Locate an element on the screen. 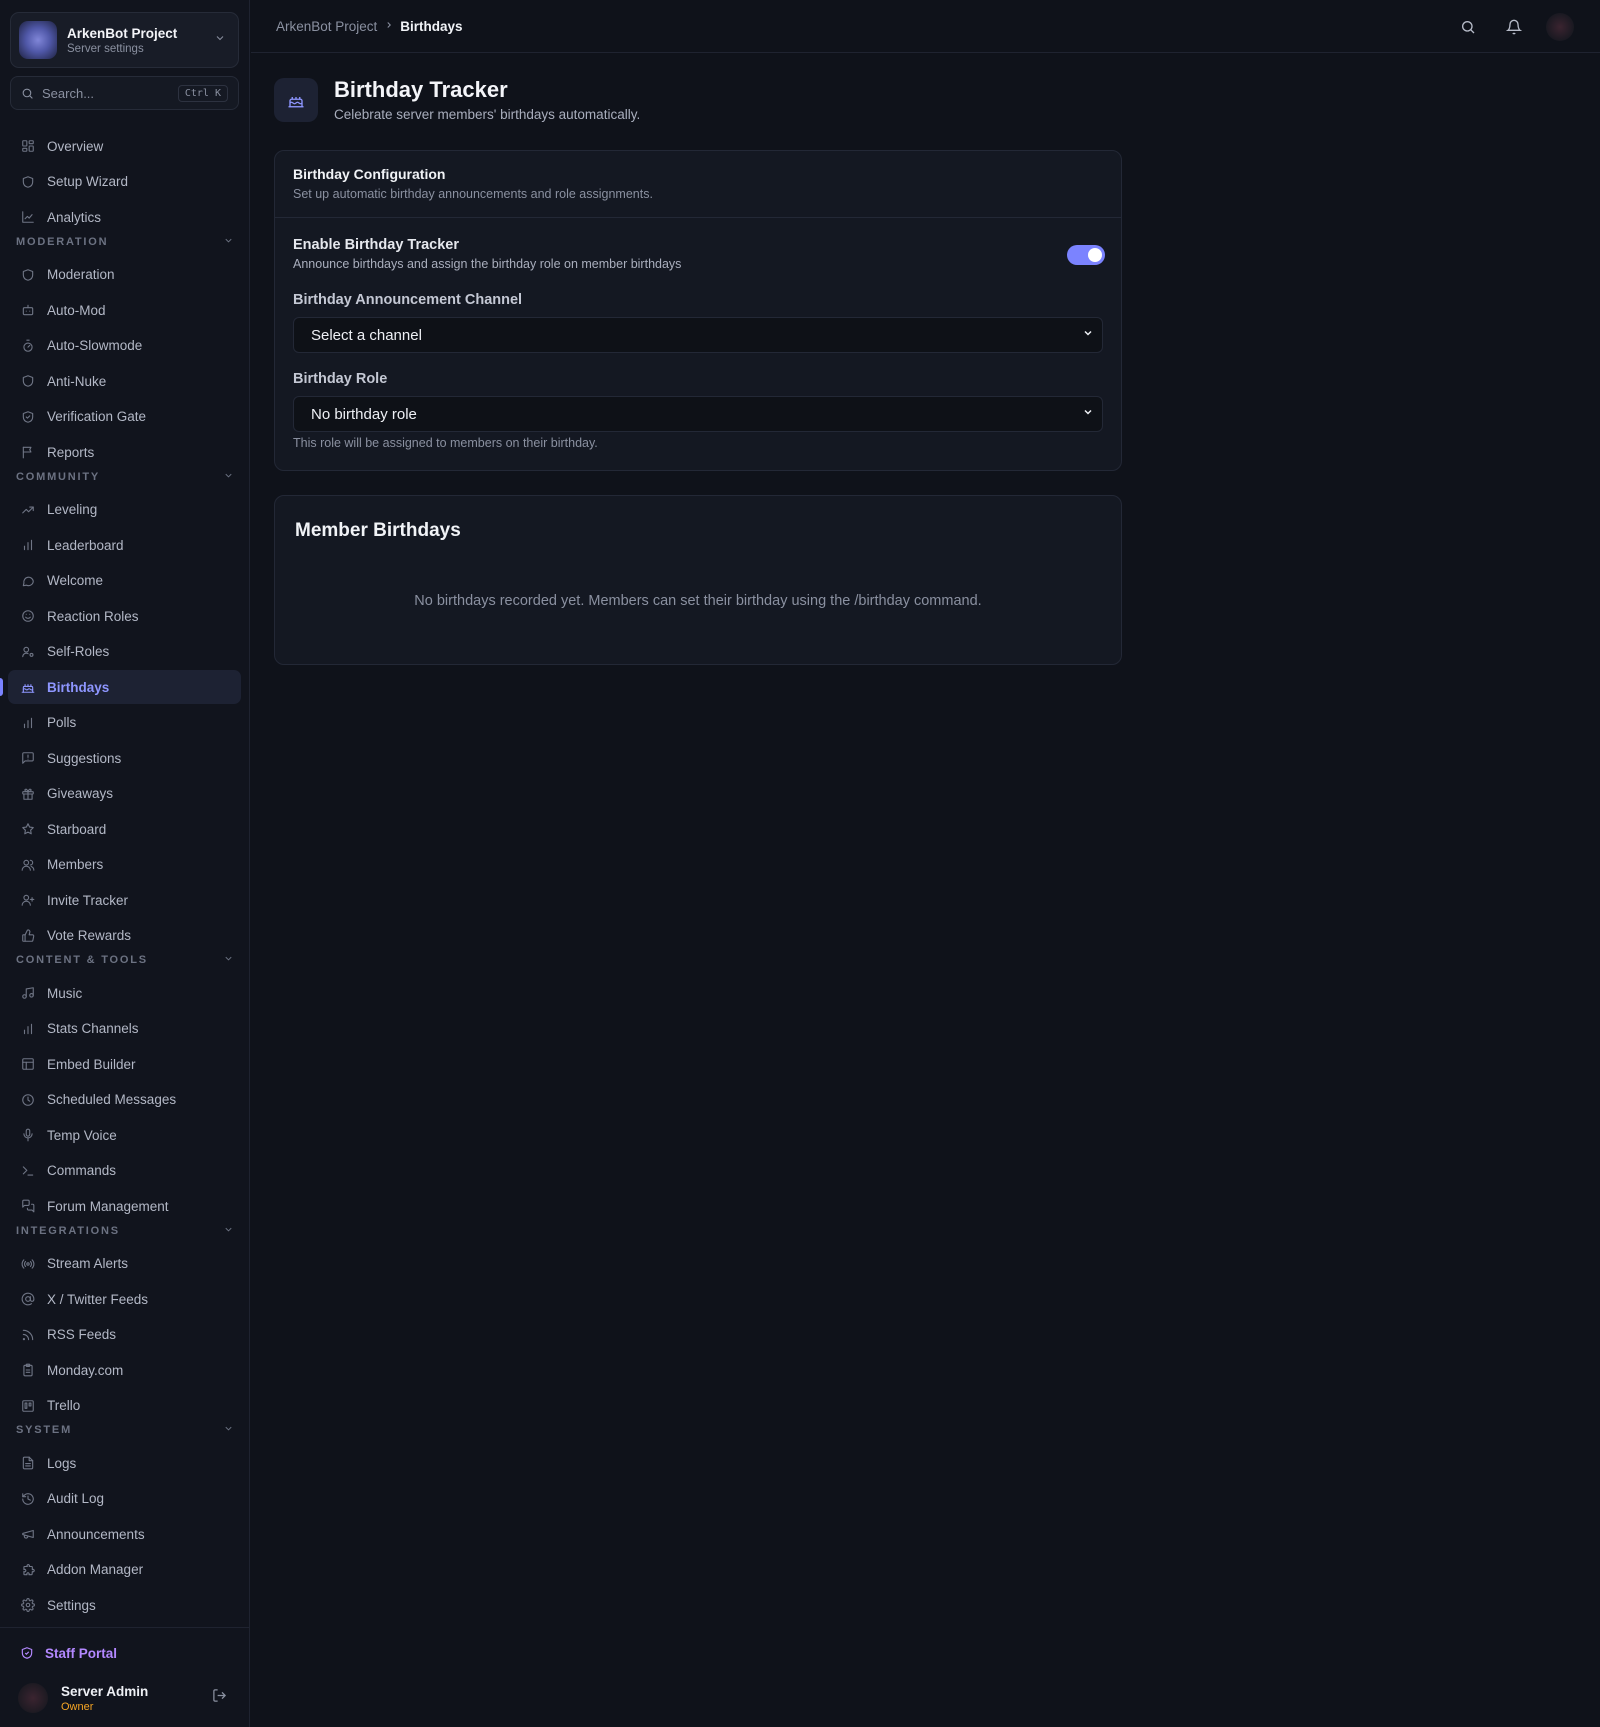 Image resolution: width=1600 pixels, height=1727 pixels. sidebar-item-self-roles: Self-Roles is located at coordinates (124, 652).